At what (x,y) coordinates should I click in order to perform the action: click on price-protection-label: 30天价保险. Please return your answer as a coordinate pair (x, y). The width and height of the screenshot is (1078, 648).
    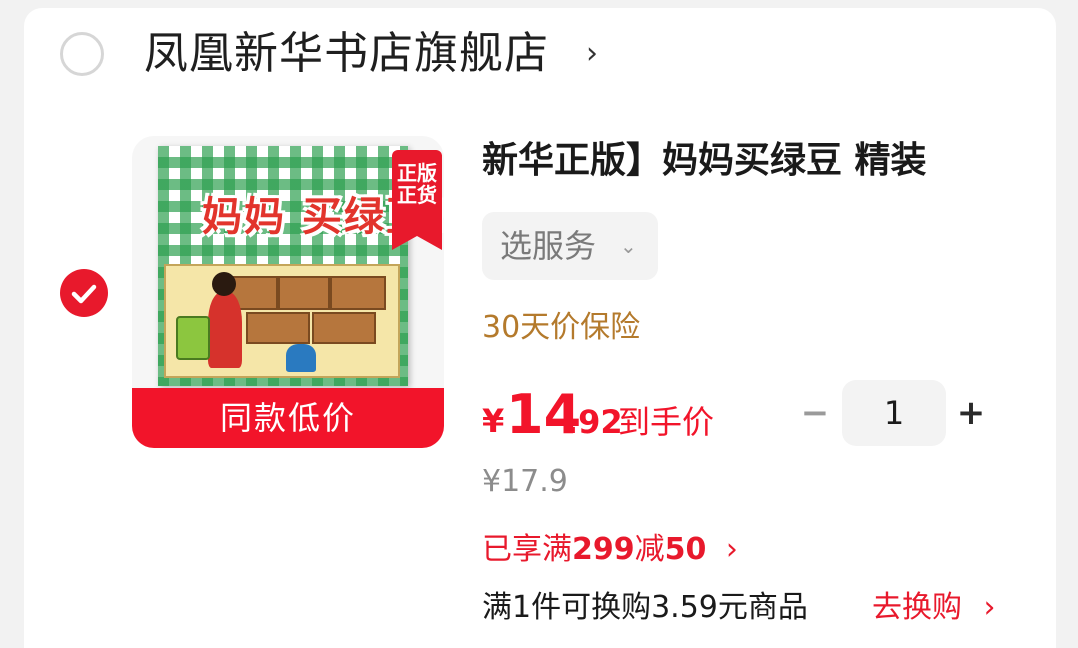
    Looking at the image, I should click on (561, 327).